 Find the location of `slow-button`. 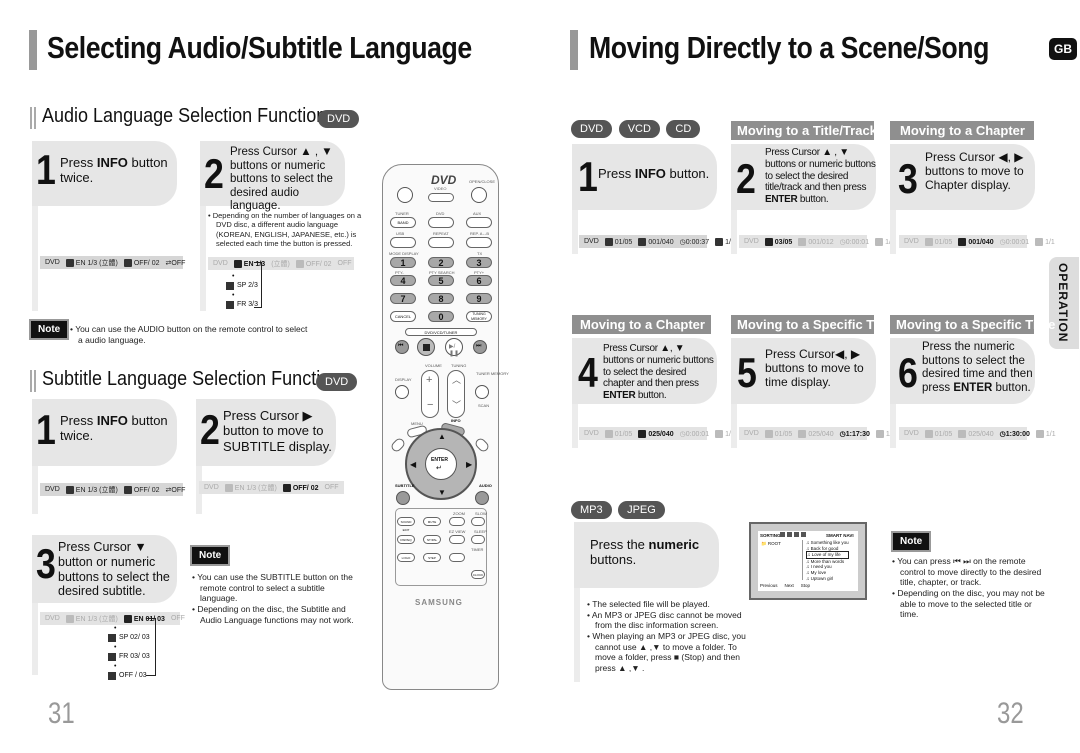

slow-button is located at coordinates (478, 521).